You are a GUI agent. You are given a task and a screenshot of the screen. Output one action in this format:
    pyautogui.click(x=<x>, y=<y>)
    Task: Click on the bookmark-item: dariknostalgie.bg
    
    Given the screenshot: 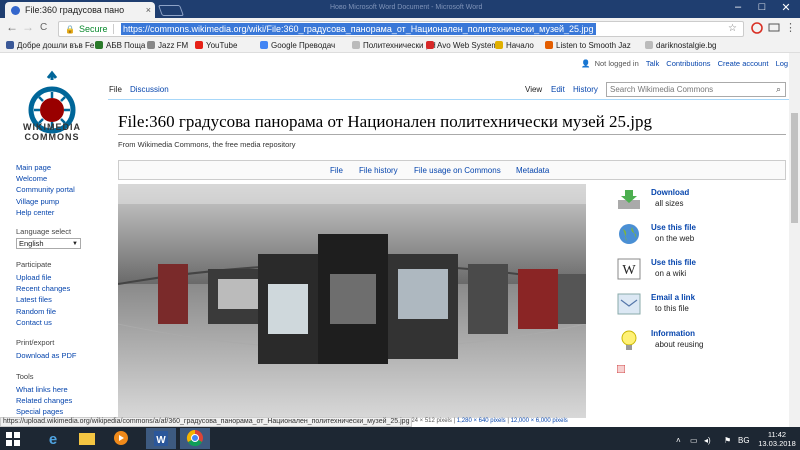 What is the action you would take?
    pyautogui.click(x=680, y=45)
    